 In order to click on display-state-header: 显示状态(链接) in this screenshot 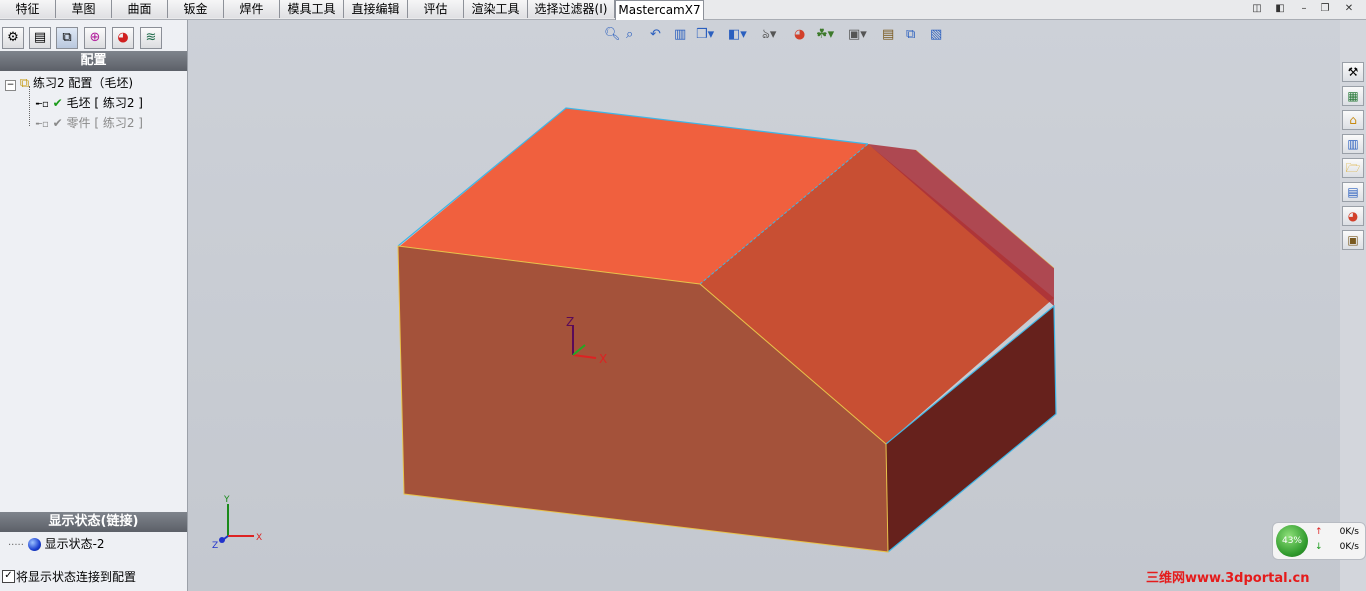, I will do `click(93, 522)`.